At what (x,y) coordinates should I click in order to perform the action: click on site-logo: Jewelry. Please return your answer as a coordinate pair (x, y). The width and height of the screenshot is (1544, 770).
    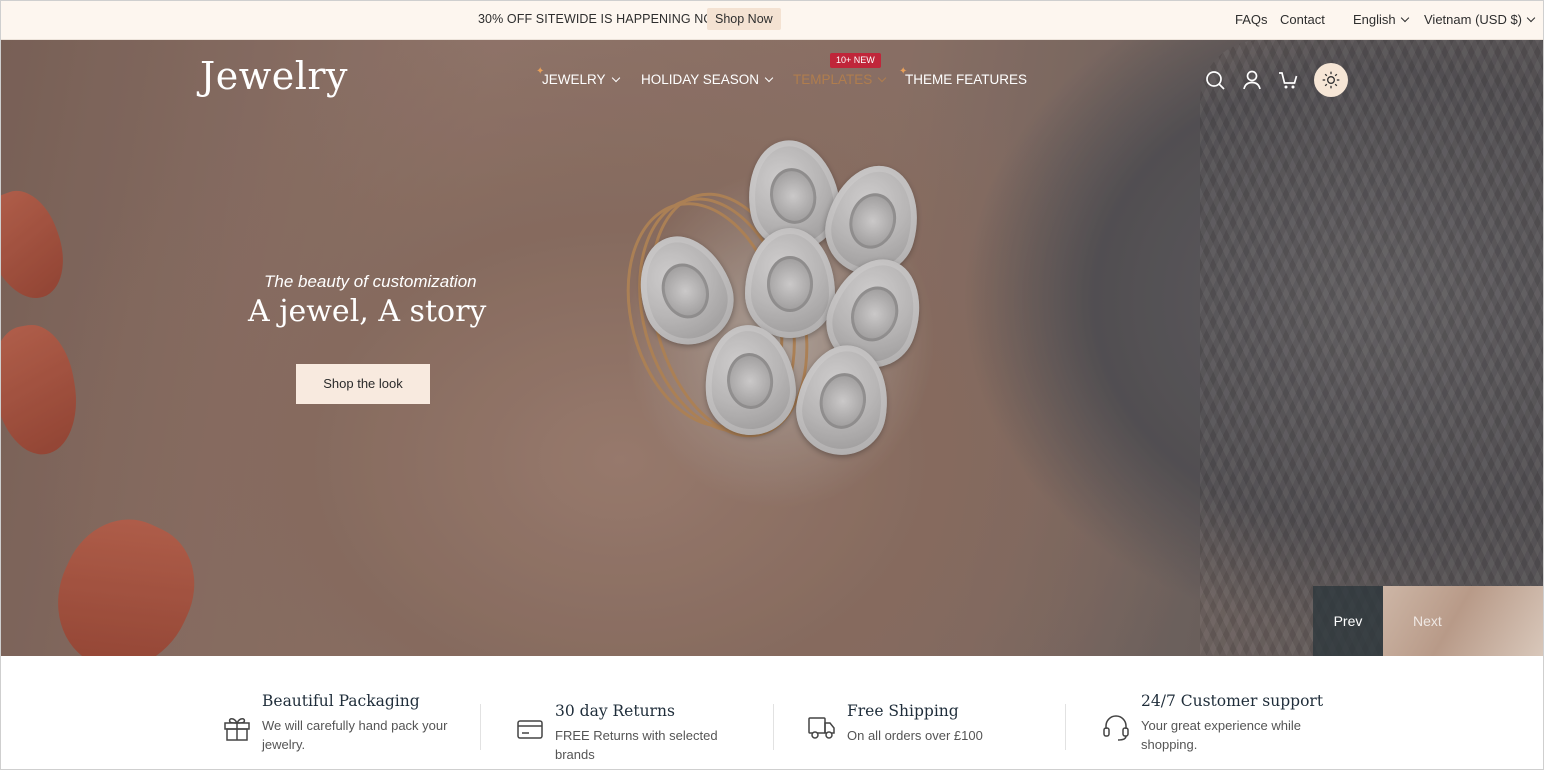
    Looking at the image, I should click on (274, 76).